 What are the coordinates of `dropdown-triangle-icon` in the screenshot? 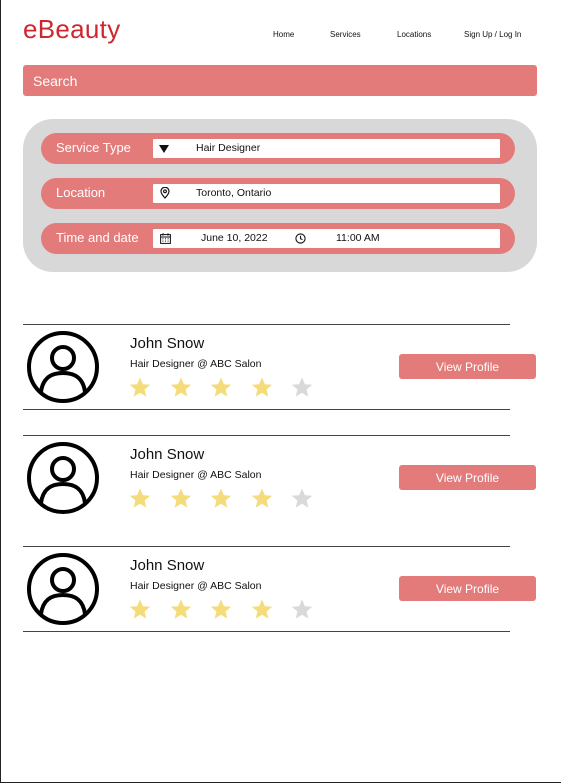 It's located at (164, 150).